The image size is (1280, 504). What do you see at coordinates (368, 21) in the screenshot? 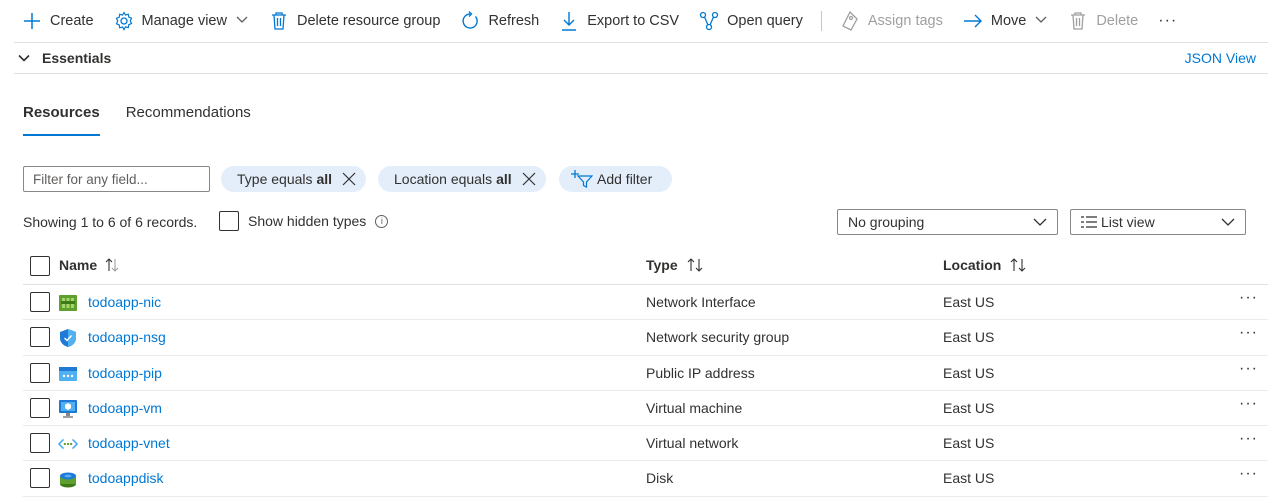
I see `delete-resource-group-label: Delete resource group` at bounding box center [368, 21].